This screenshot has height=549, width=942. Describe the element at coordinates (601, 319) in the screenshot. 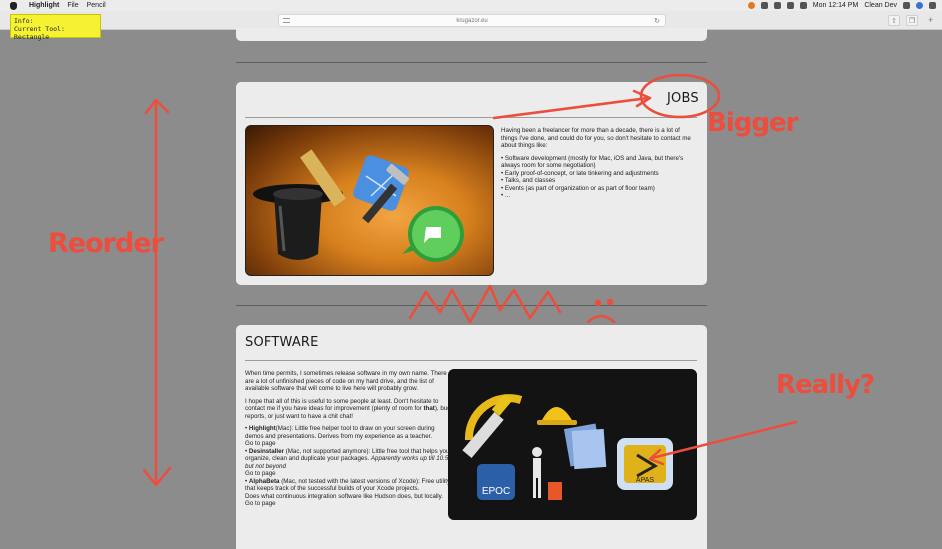

I see `frown-mouth` at that location.